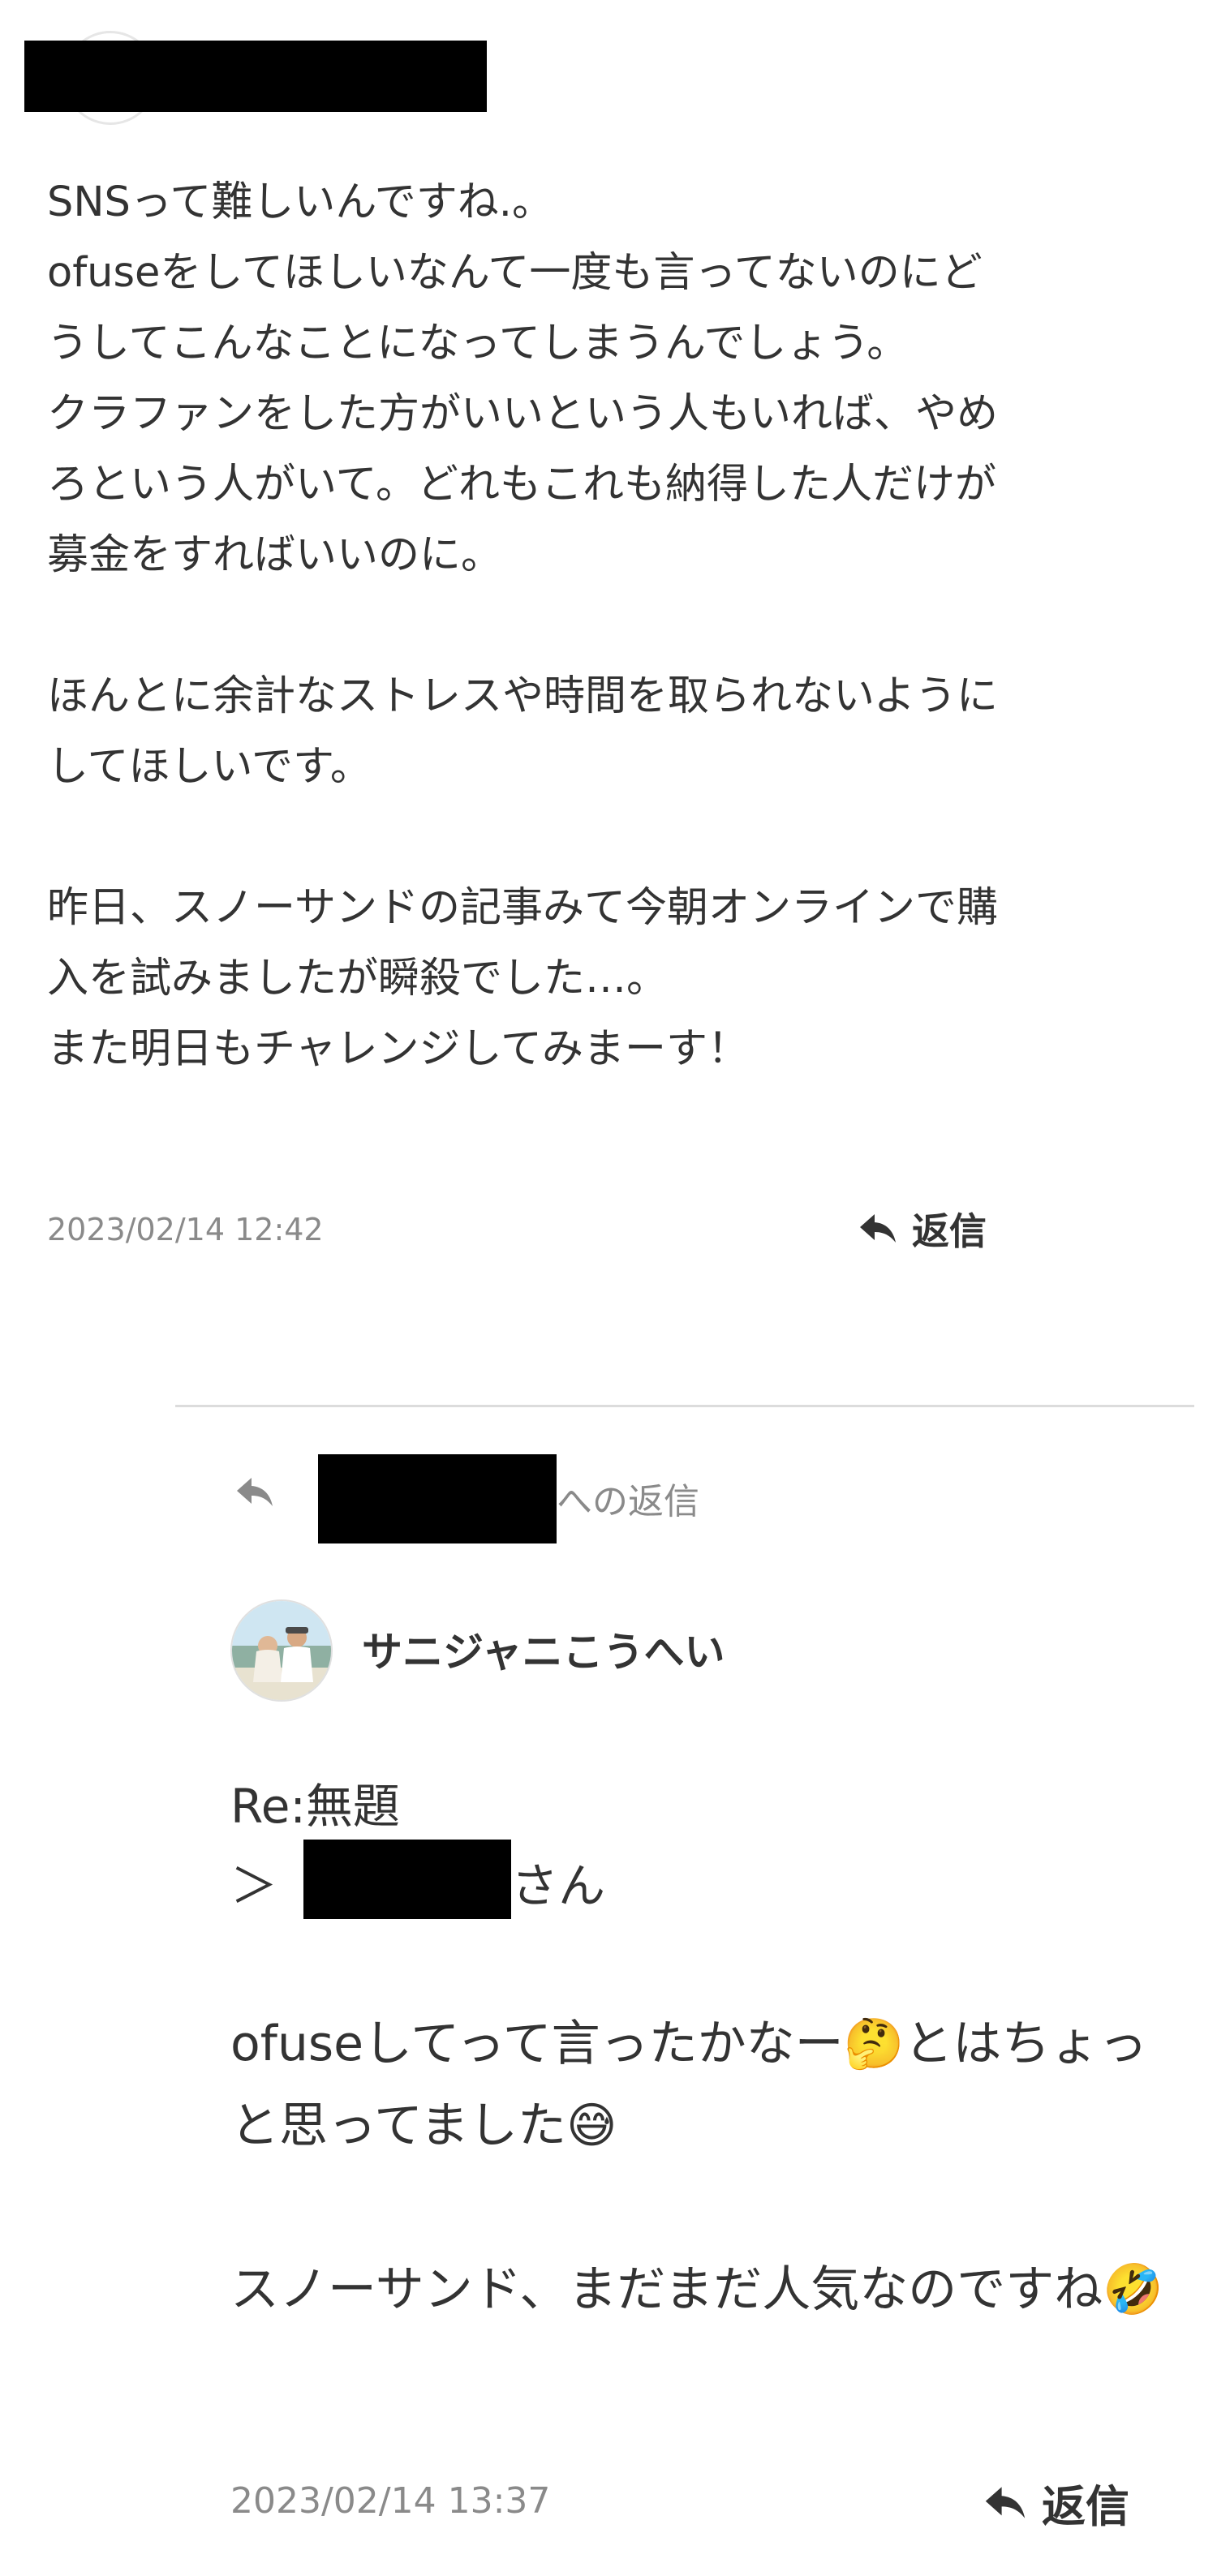  What do you see at coordinates (628, 1501) in the screenshot?
I see `reply-to-label: への返信` at bounding box center [628, 1501].